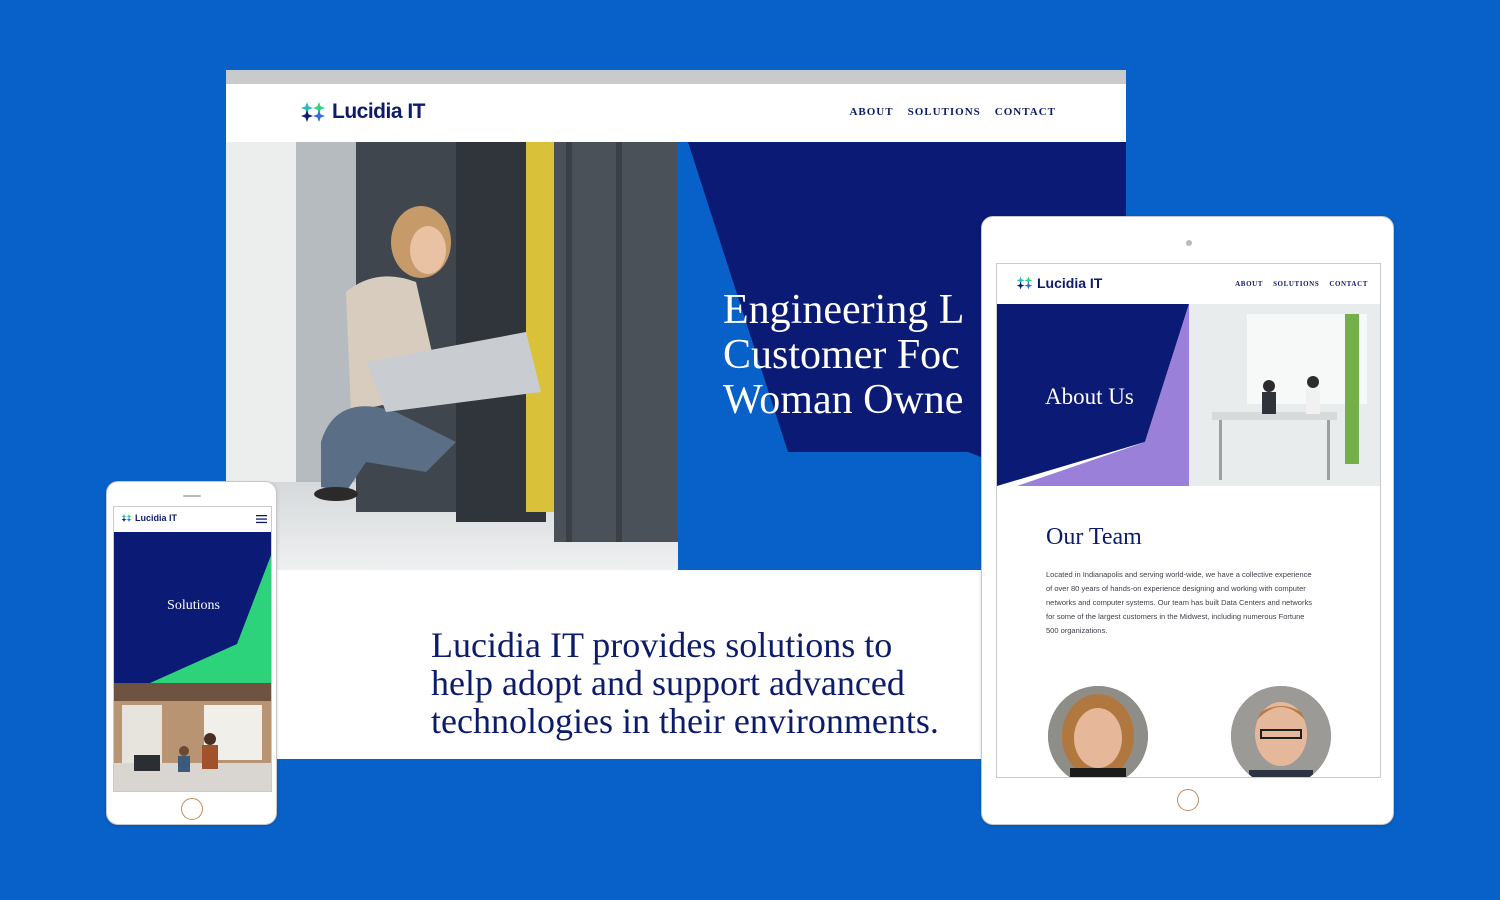 The image size is (1500, 900). What do you see at coordinates (192, 809) in the screenshot?
I see `phone-home-button` at bounding box center [192, 809].